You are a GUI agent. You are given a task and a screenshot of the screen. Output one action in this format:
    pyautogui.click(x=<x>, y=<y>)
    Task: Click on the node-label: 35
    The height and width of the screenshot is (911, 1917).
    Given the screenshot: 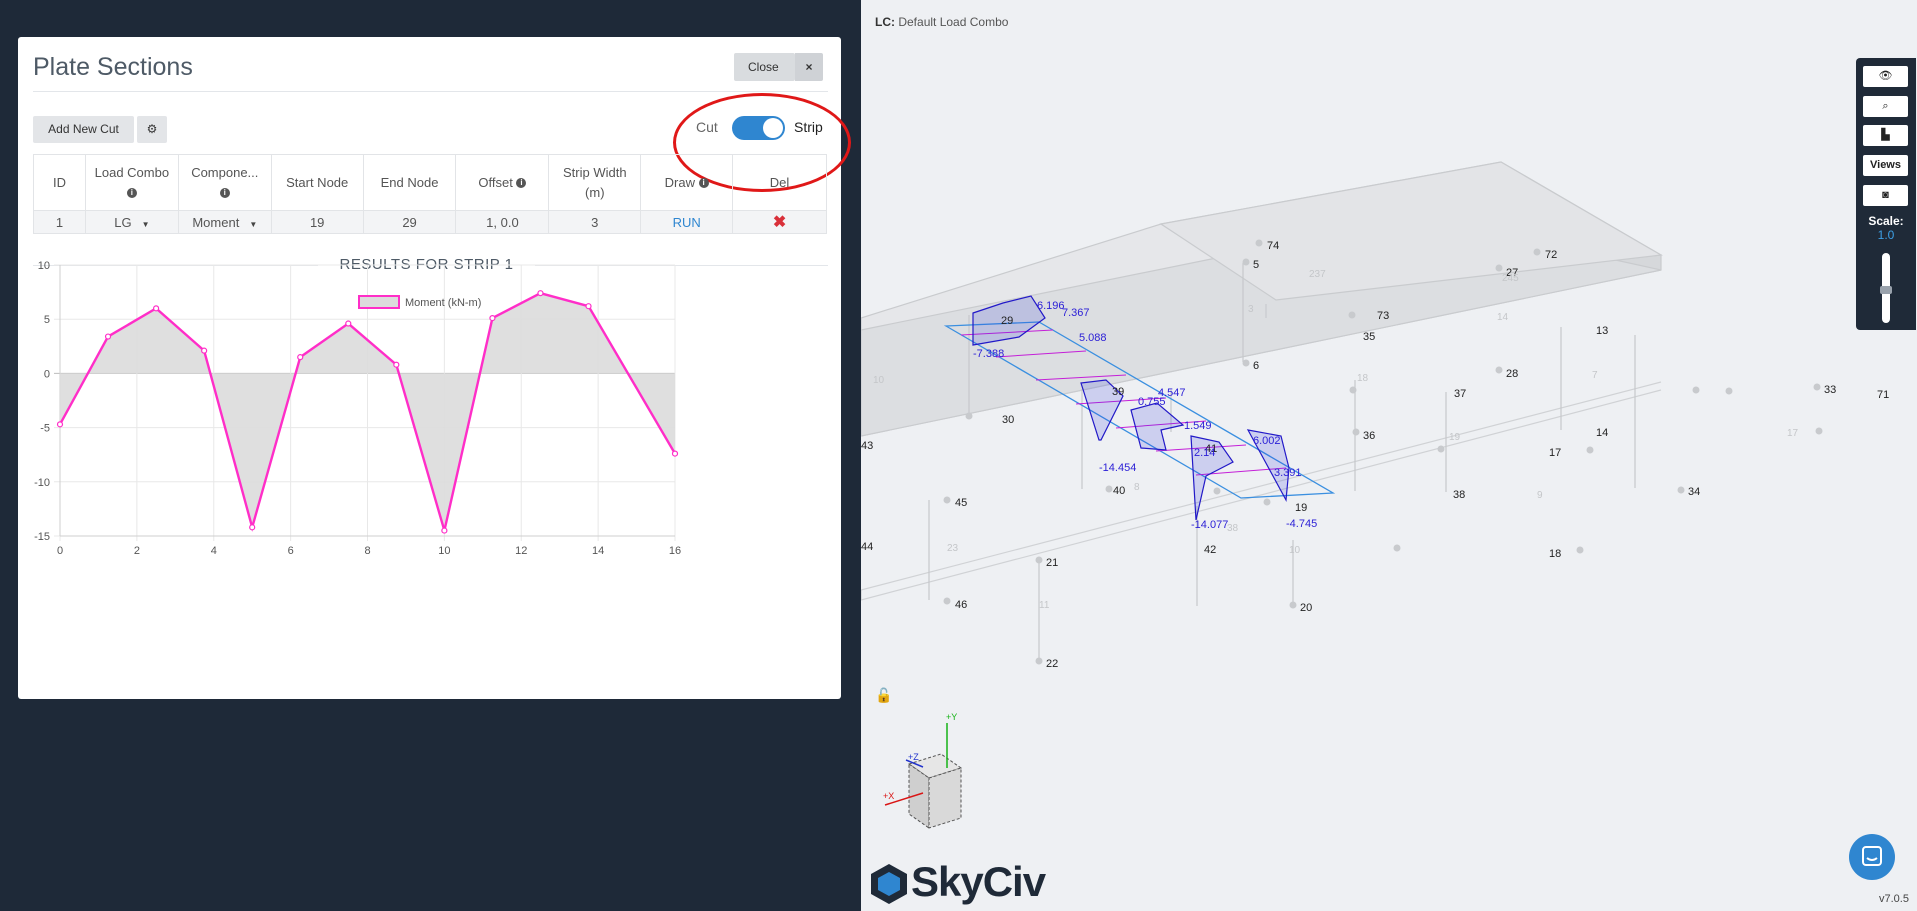 What is the action you would take?
    pyautogui.click(x=1369, y=337)
    